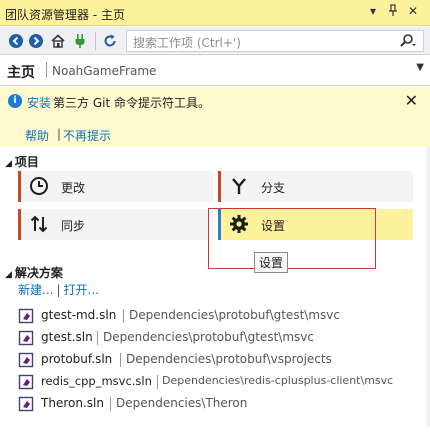 The width and height of the screenshot is (430, 437). What do you see at coordinates (58, 41) in the screenshot?
I see `home-icon` at bounding box center [58, 41].